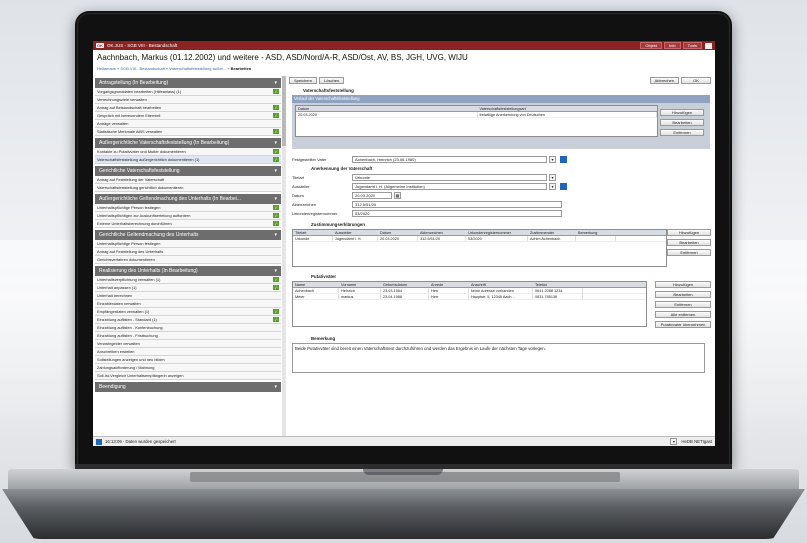 This screenshot has height=543, width=807. I want to click on sidebar-item-label: Unterhalt anpassen (1), so click(117, 287).